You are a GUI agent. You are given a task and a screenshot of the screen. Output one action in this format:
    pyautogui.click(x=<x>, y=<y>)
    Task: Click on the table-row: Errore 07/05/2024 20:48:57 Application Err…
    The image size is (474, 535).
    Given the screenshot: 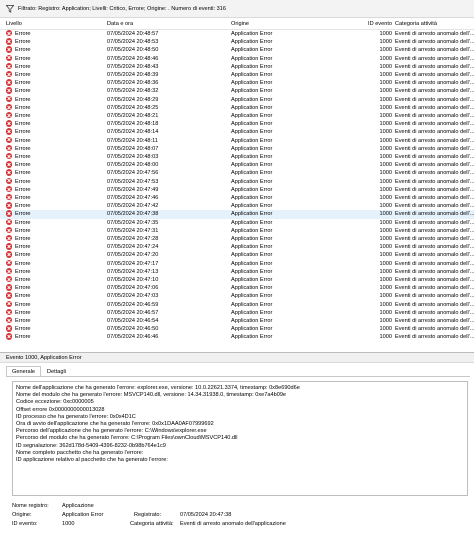 What is the action you would take?
    pyautogui.click(x=237, y=34)
    